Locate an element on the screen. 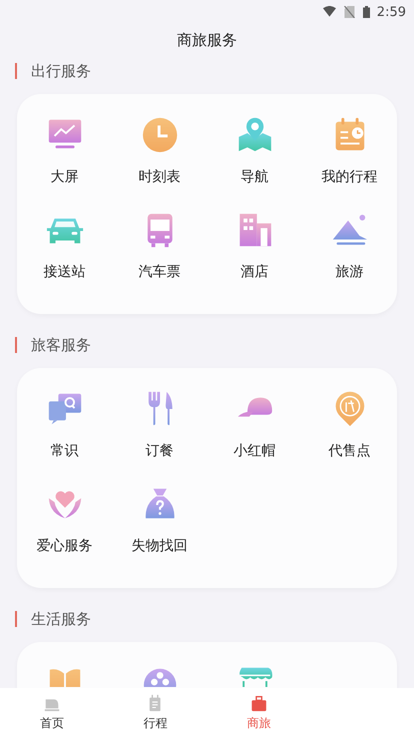  nav-tab: 商旅 is located at coordinates (258, 712).